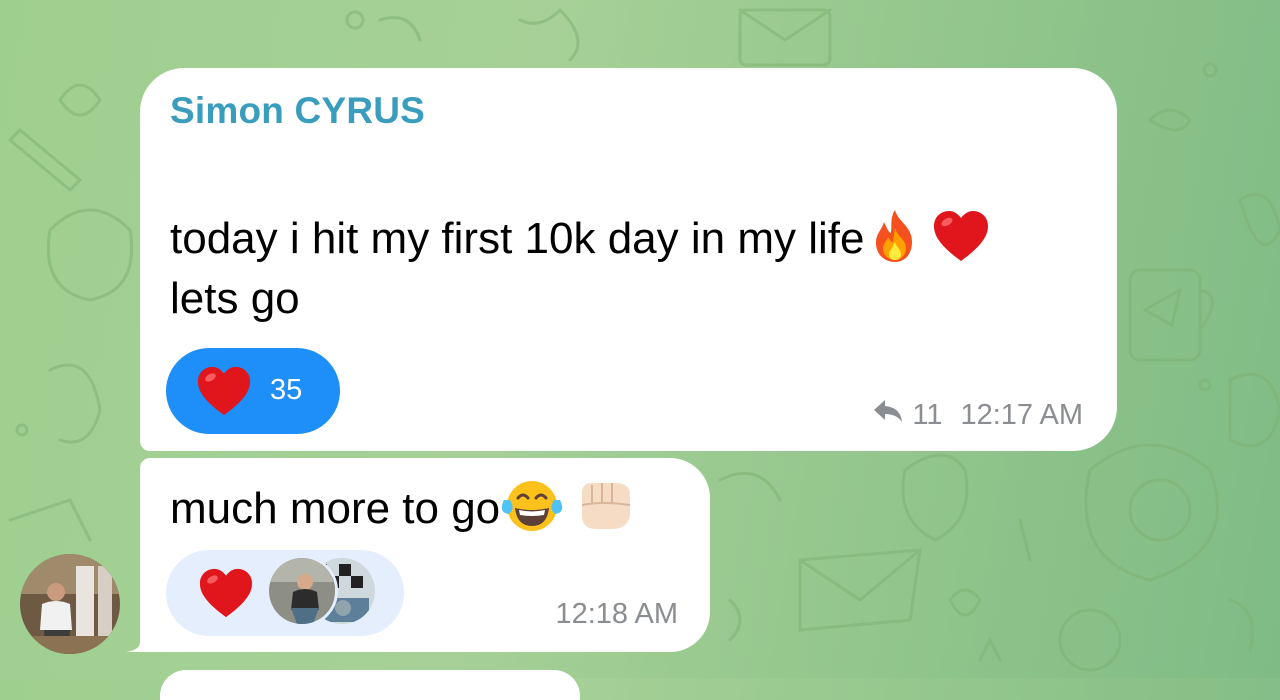 This screenshot has width=1280, height=700. What do you see at coordinates (895, 241) in the screenshot?
I see `fire-emoji` at bounding box center [895, 241].